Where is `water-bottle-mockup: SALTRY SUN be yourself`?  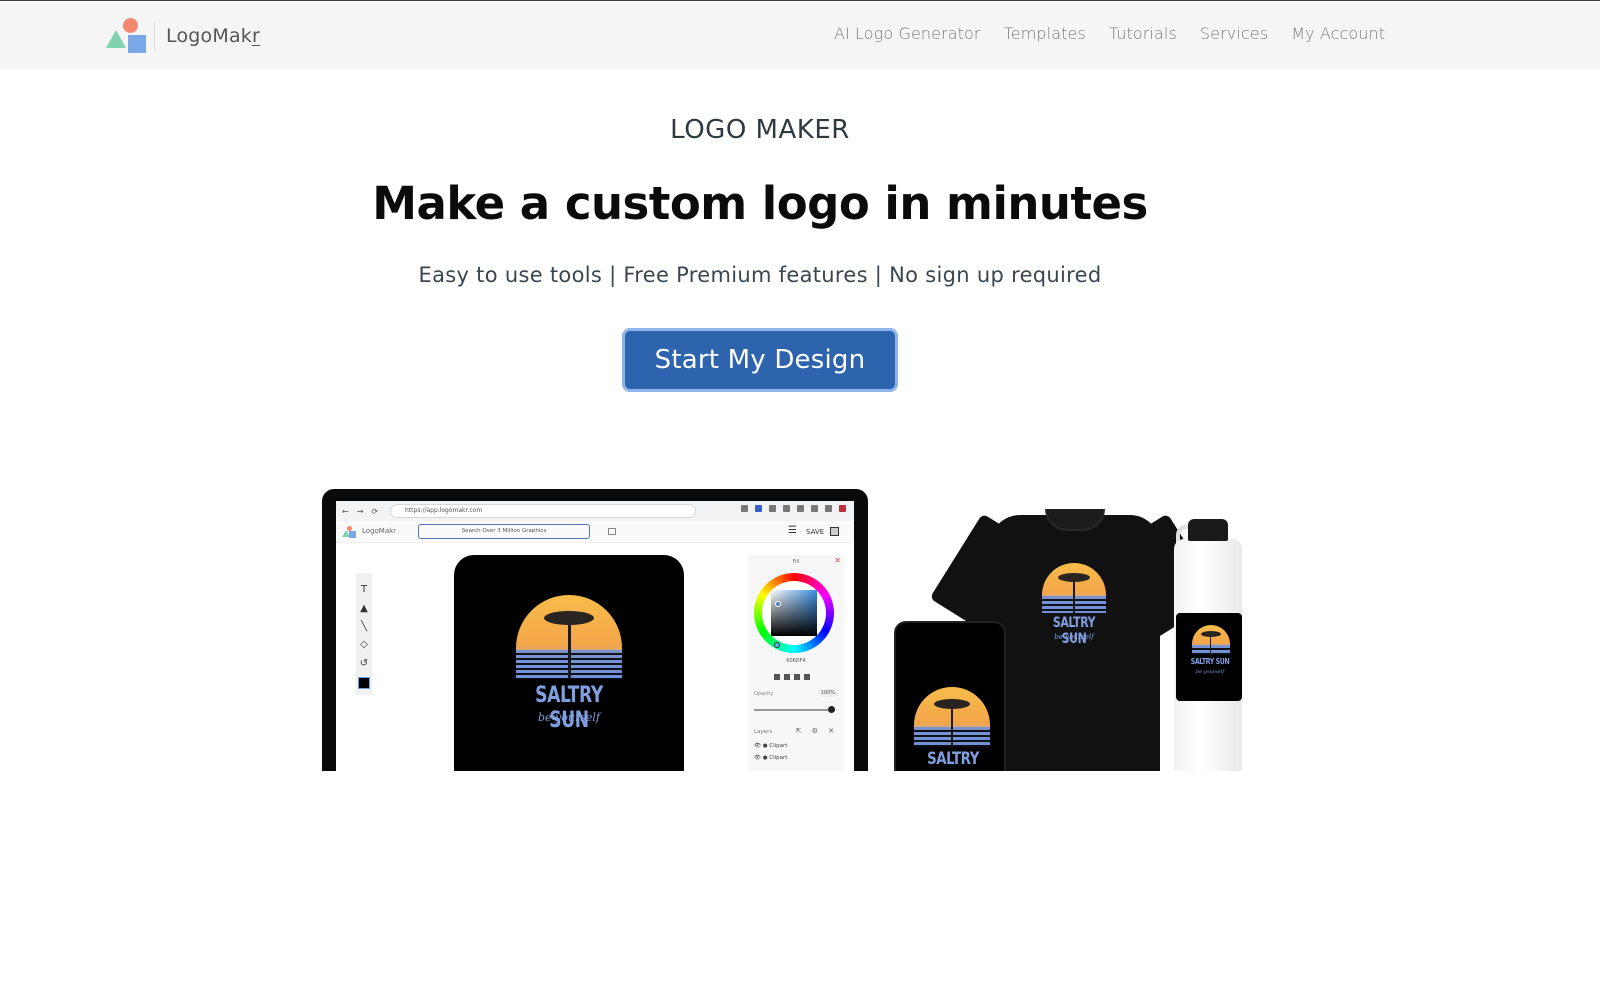
water-bottle-mockup: SALTRY SUN be yourself is located at coordinates (1208, 645).